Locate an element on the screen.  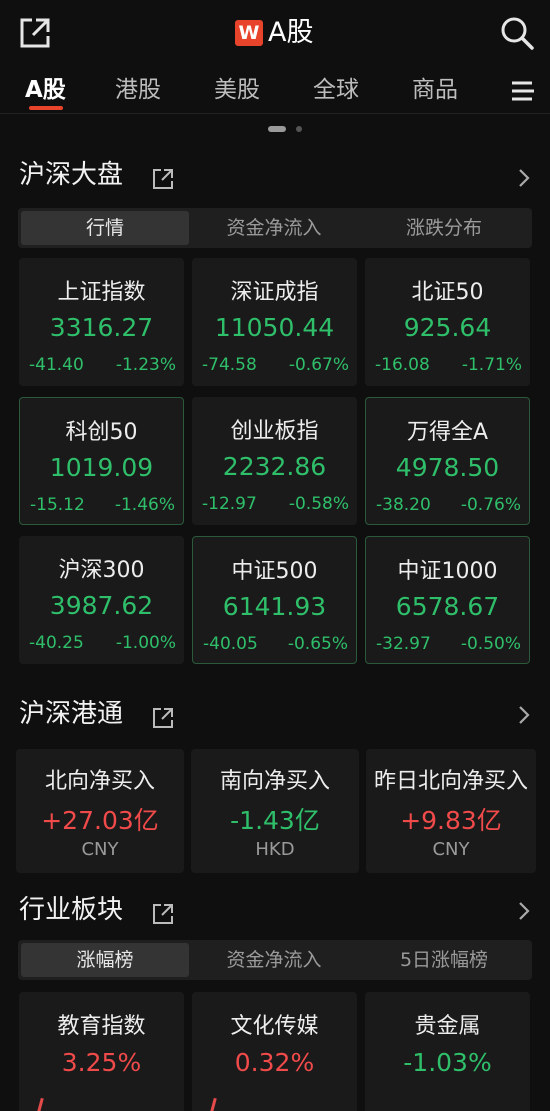
index-card-kc50: 科创50 1019.09 -15.12 -1.46% is located at coordinates (101, 461).